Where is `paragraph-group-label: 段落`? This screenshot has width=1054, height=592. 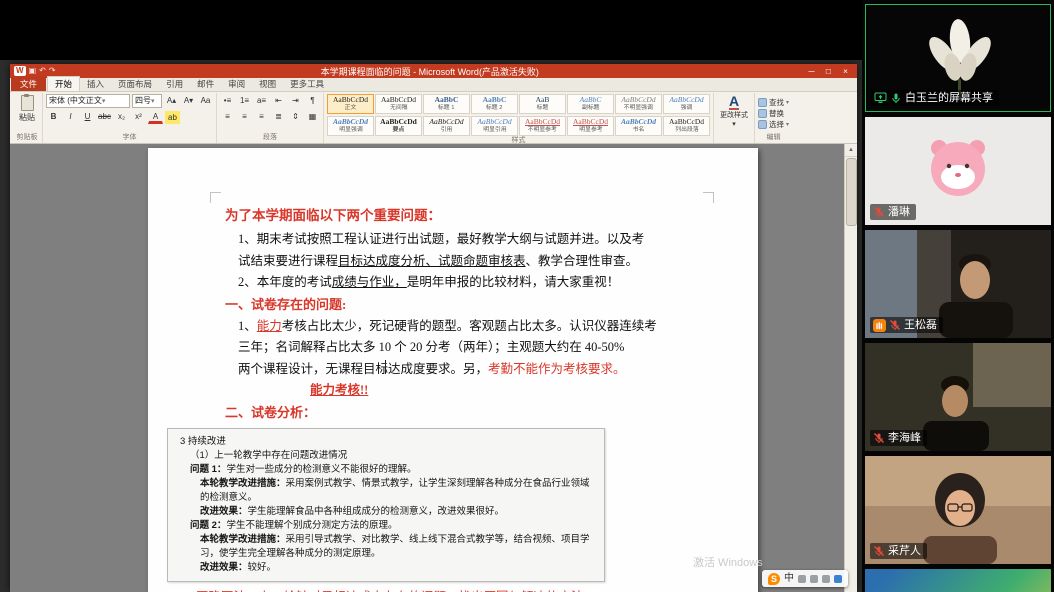 paragraph-group-label: 段落 is located at coordinates (270, 137).